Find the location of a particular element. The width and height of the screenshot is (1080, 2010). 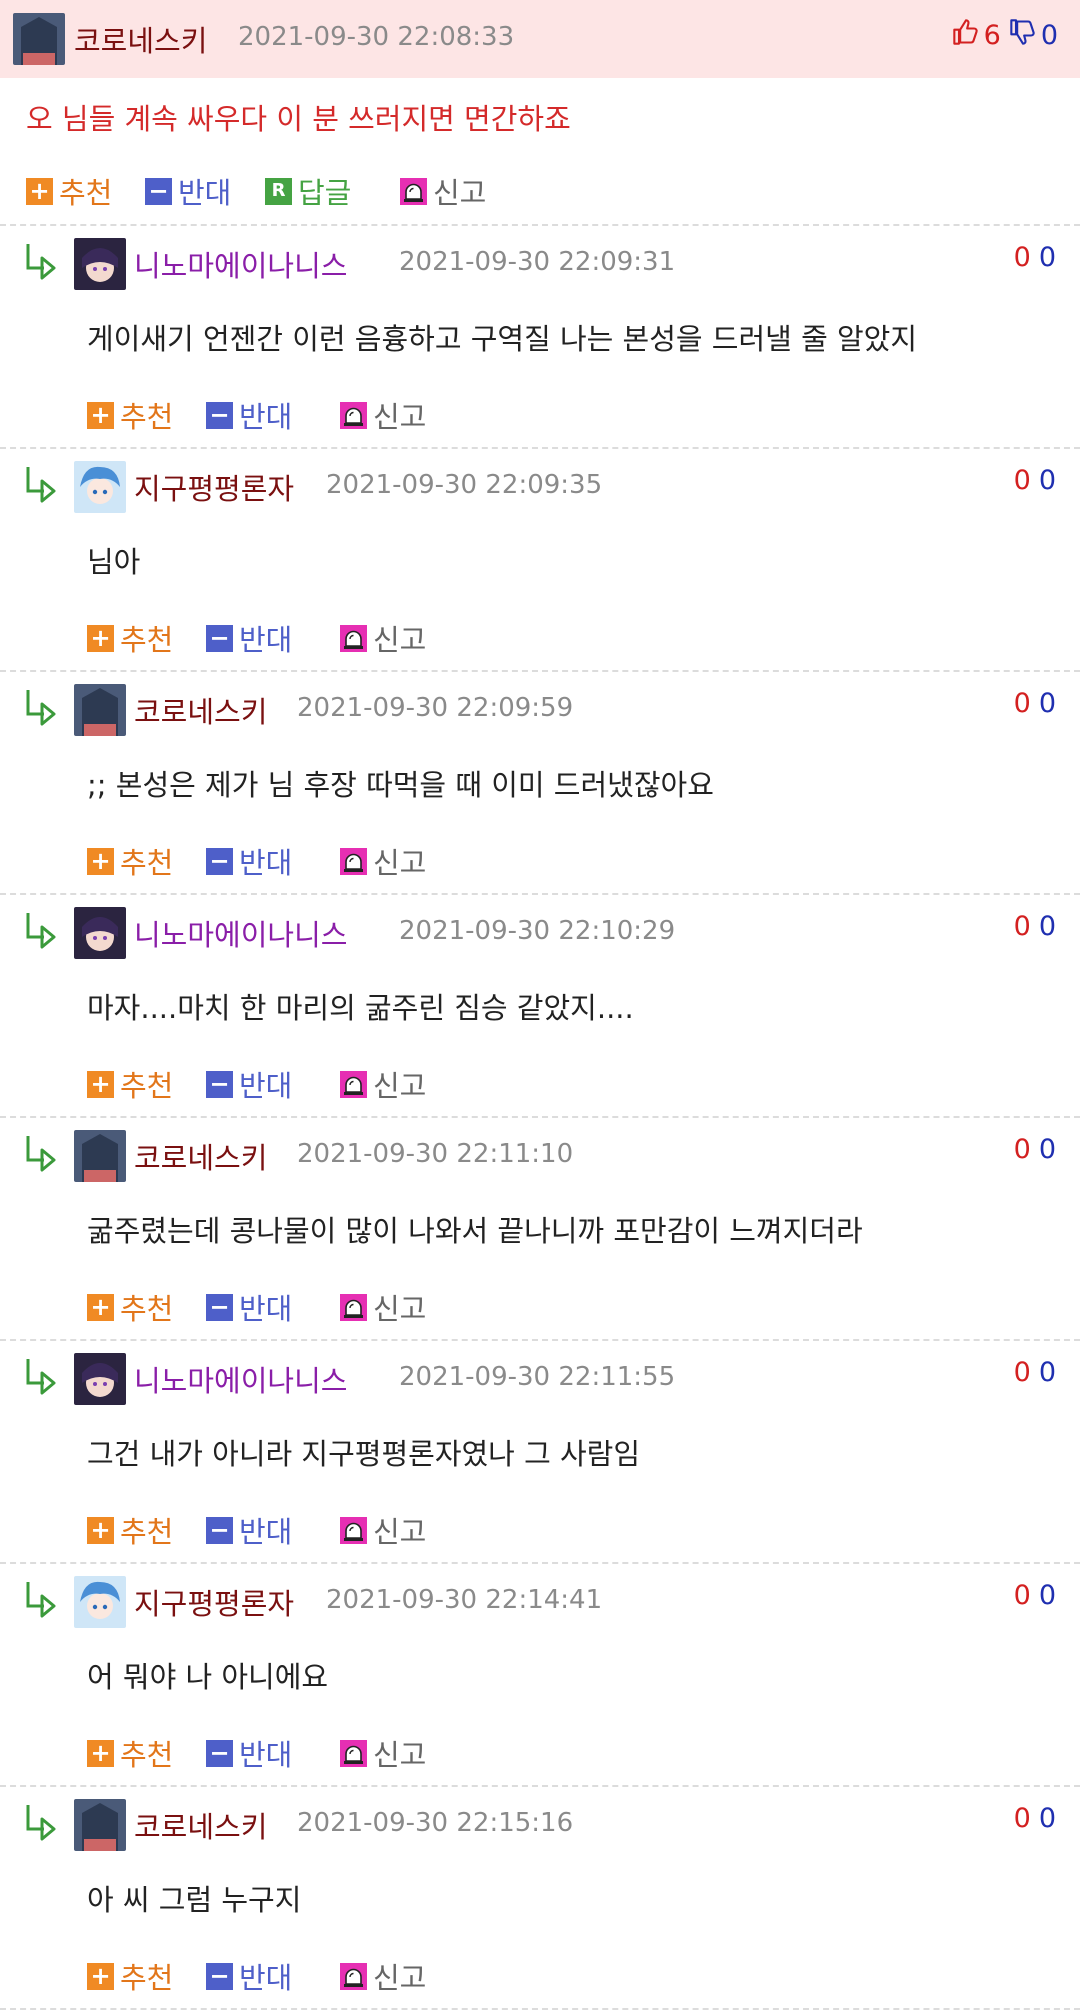

reply-label: 답글 is located at coordinates (325, 193).